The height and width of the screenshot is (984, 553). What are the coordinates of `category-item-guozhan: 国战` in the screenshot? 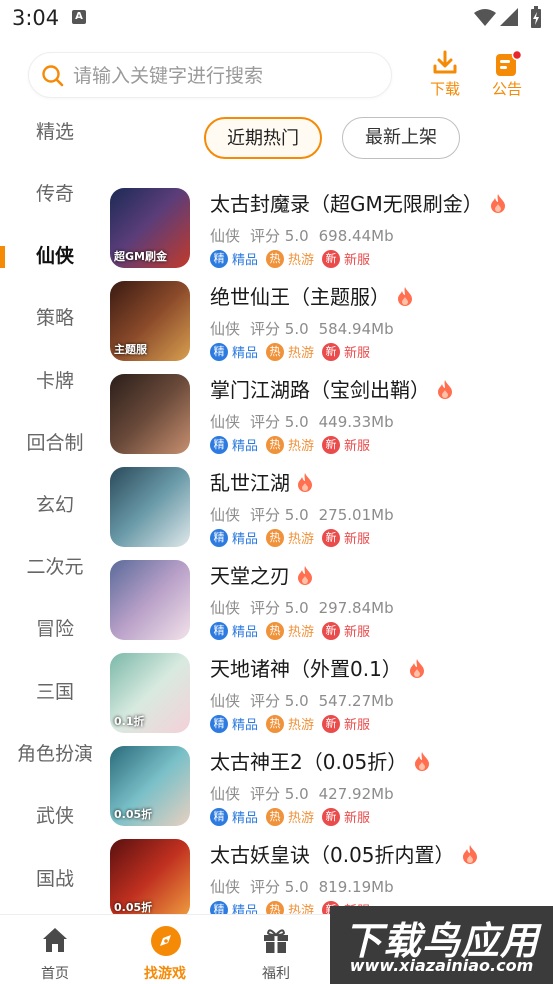 It's located at (55, 879).